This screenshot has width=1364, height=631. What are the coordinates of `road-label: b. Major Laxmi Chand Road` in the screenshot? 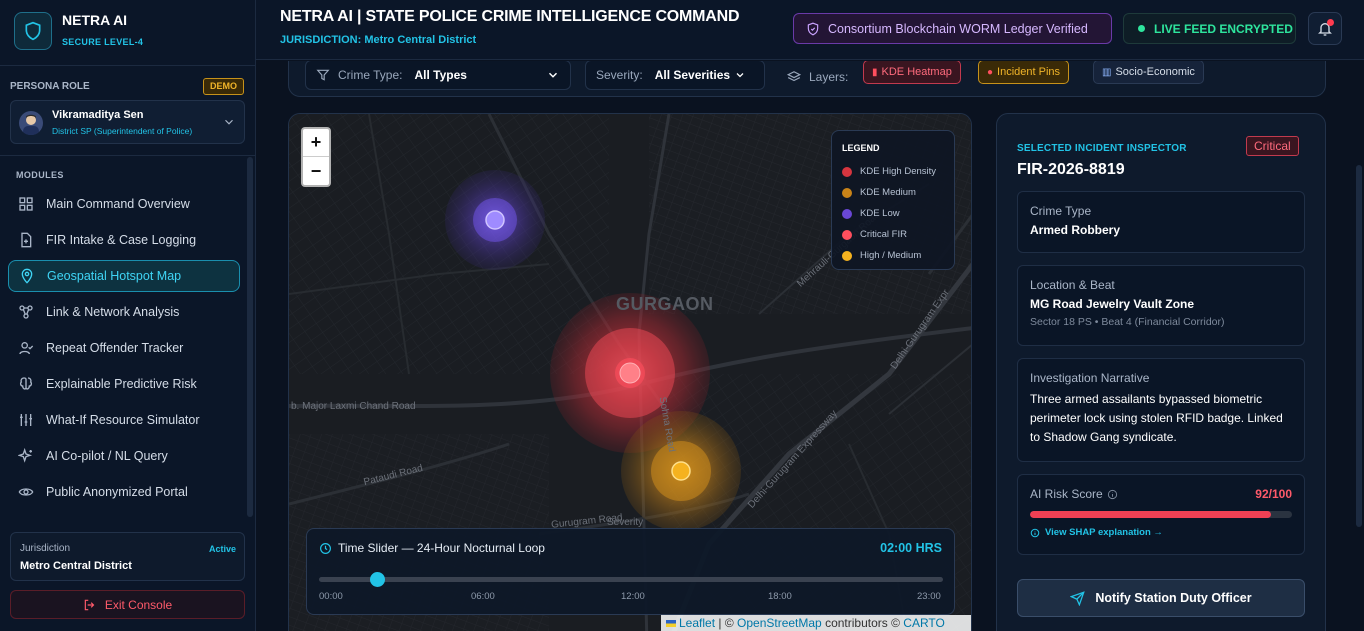 It's located at (353, 406).